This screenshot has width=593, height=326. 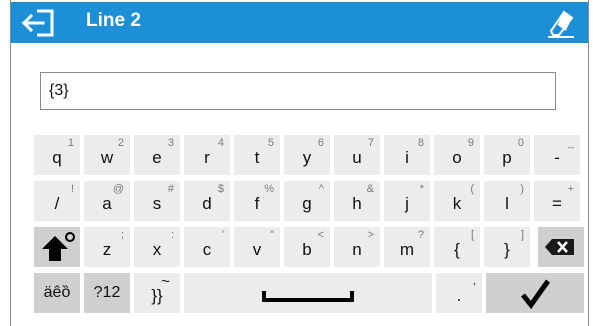 I want to click on accents-key-label: äêȍ, so click(x=57, y=292).